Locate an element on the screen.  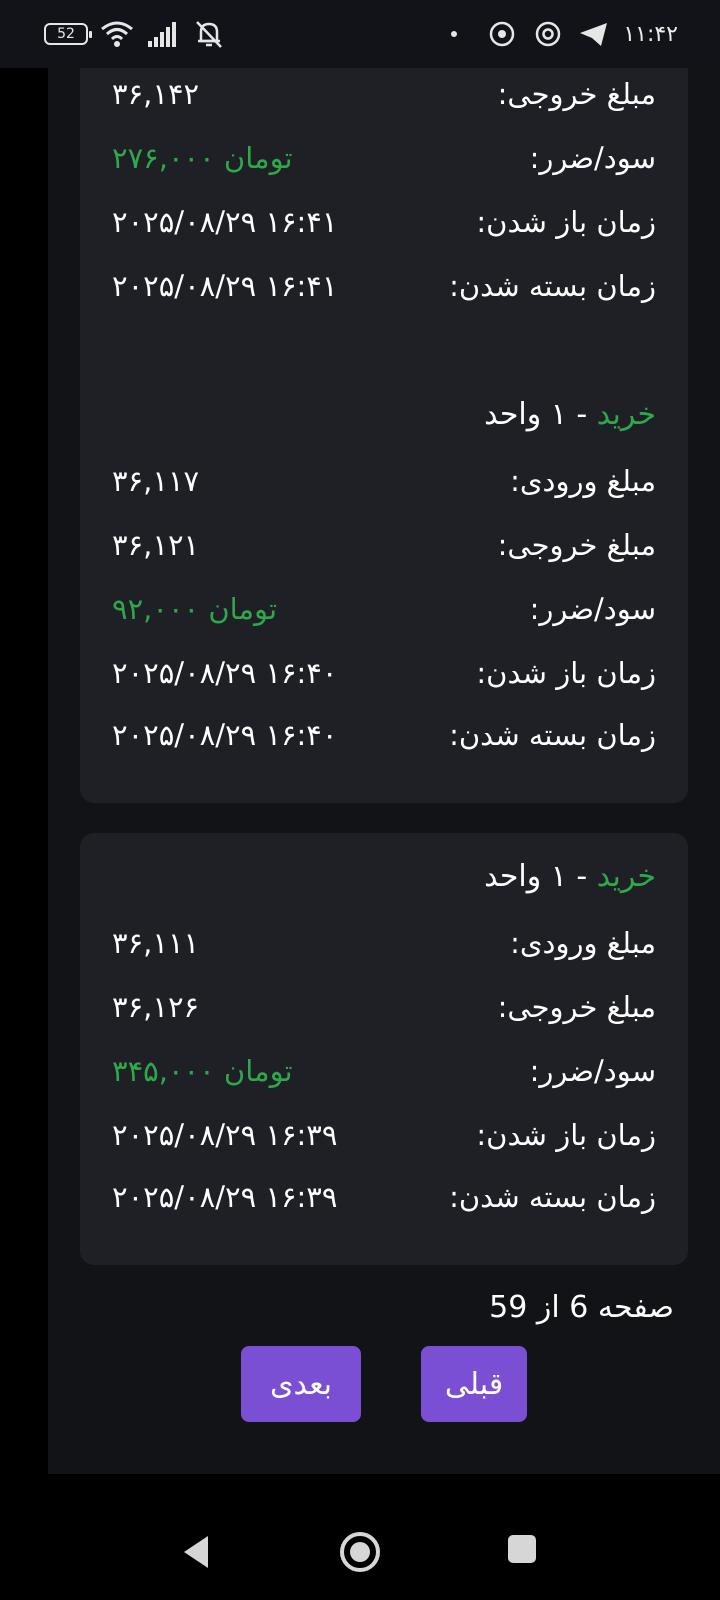
chrome-icon is located at coordinates (548, 34).